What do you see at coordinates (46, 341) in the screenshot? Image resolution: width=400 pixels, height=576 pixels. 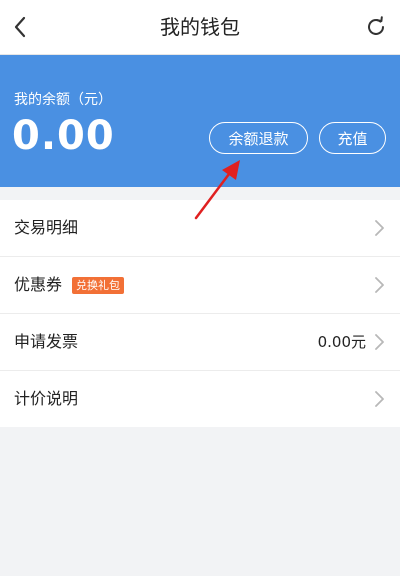 I see `list-item-label: 申请发票` at bounding box center [46, 341].